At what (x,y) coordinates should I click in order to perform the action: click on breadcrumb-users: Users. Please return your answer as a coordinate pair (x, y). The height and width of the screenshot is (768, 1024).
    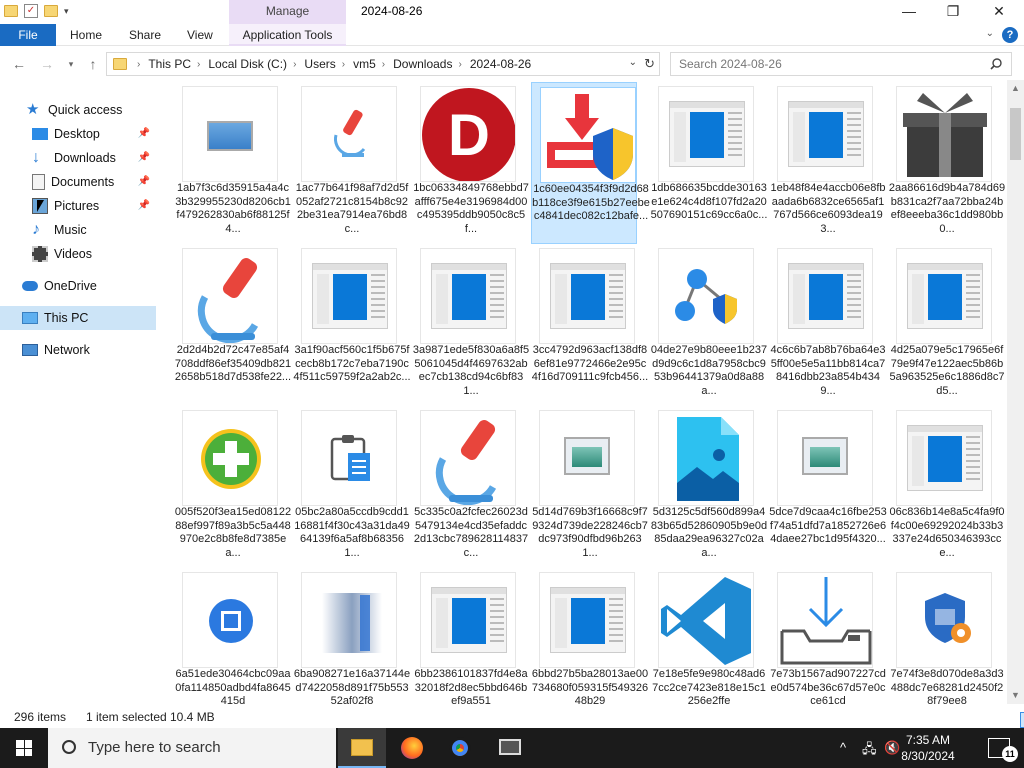
    Looking at the image, I should click on (319, 64).